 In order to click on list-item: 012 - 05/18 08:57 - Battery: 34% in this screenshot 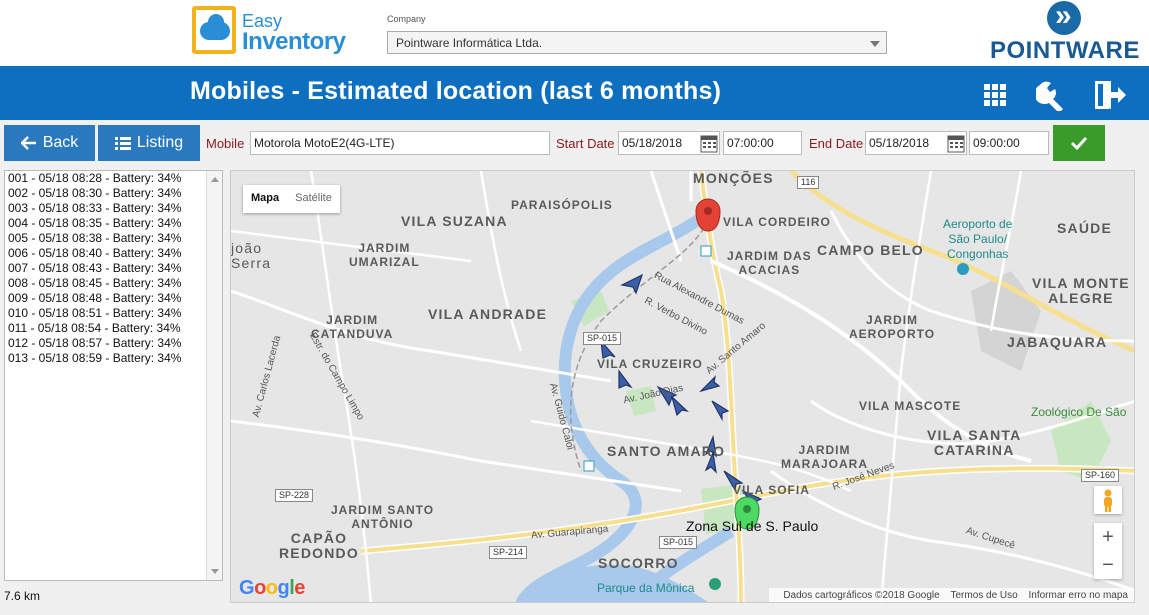, I will do `click(113, 343)`.